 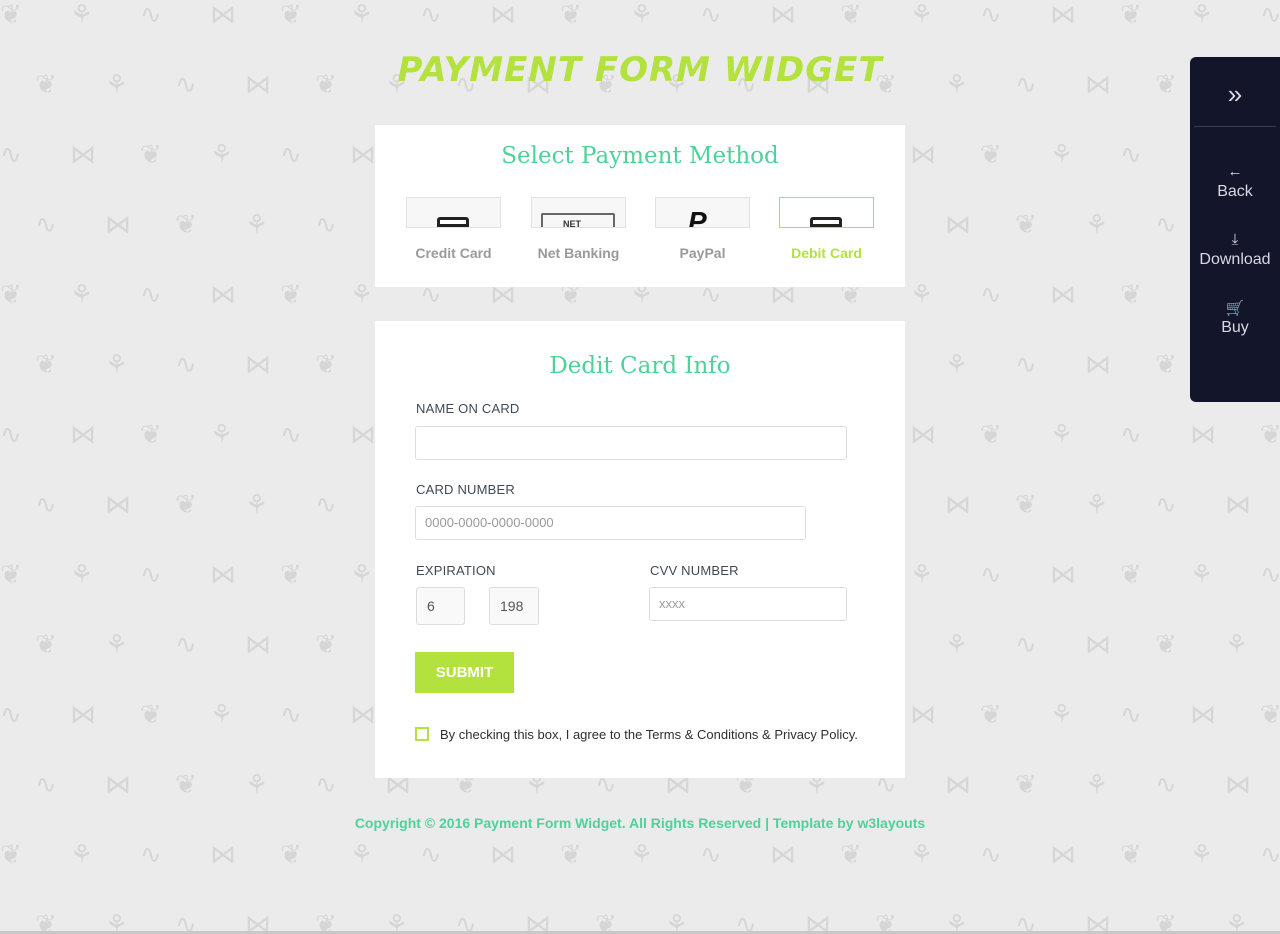 What do you see at coordinates (1235, 239) in the screenshot?
I see `download-icon: ⤓` at bounding box center [1235, 239].